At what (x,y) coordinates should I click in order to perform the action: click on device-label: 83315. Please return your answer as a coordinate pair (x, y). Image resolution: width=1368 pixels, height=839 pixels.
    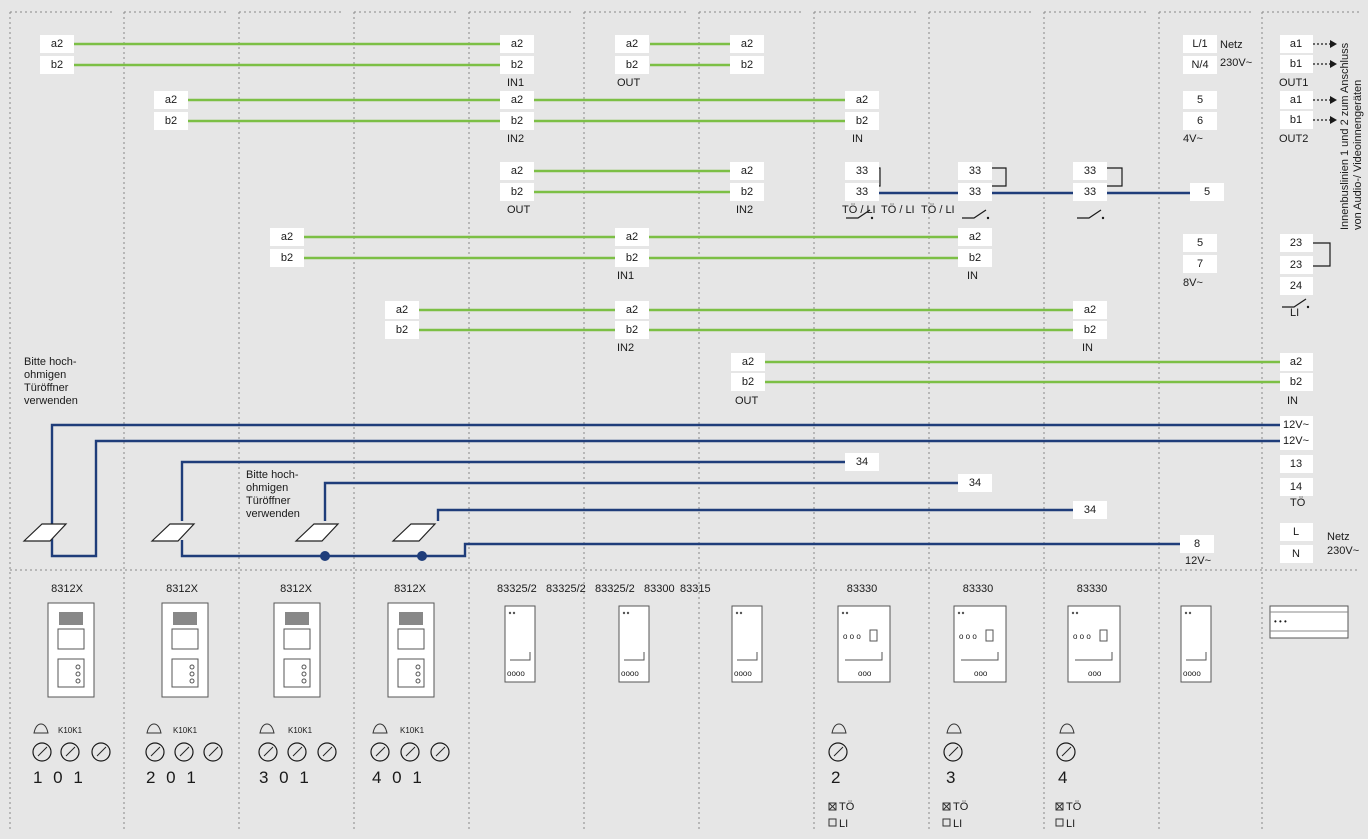
    Looking at the image, I should click on (695, 589).